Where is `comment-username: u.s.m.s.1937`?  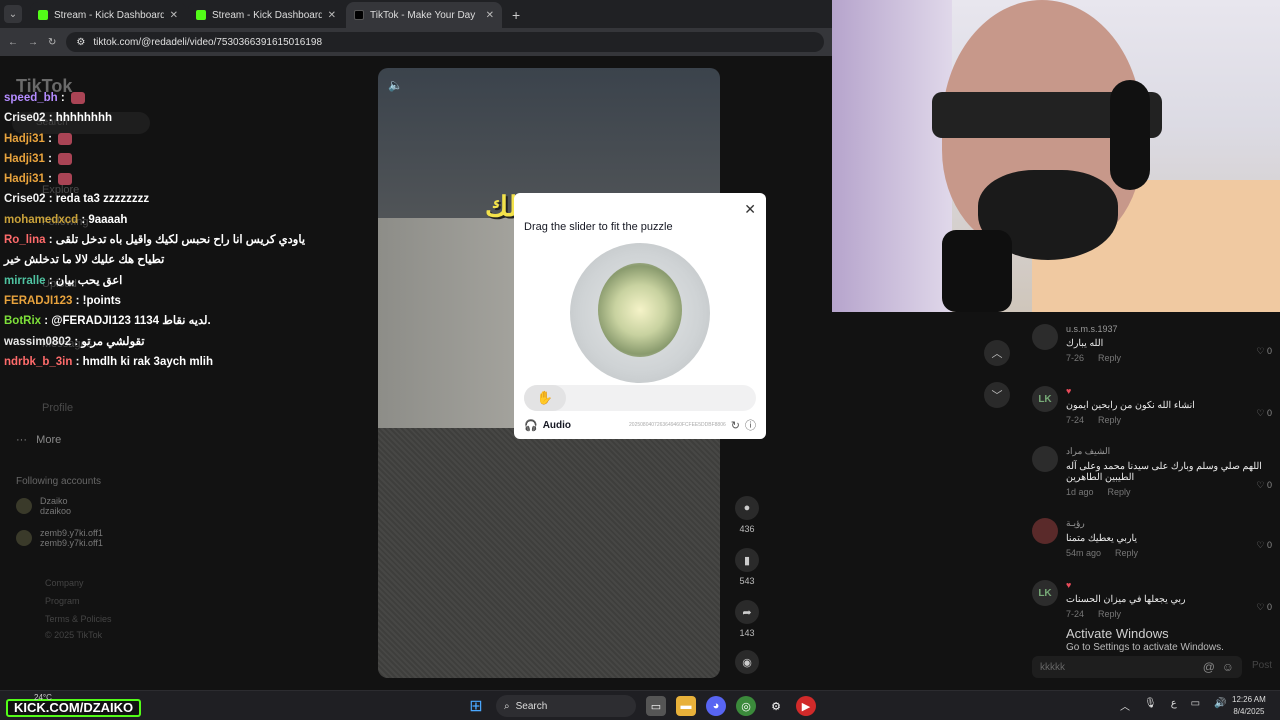 comment-username: u.s.m.s.1937 is located at coordinates (1166, 329).